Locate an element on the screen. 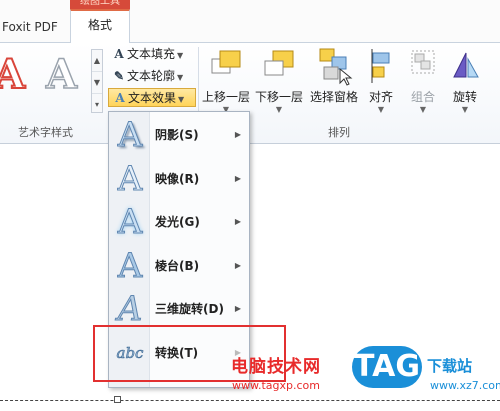 This screenshot has height=411, width=500. menu-item-shadow: A 阴影(S) ▶ is located at coordinates (179, 135).